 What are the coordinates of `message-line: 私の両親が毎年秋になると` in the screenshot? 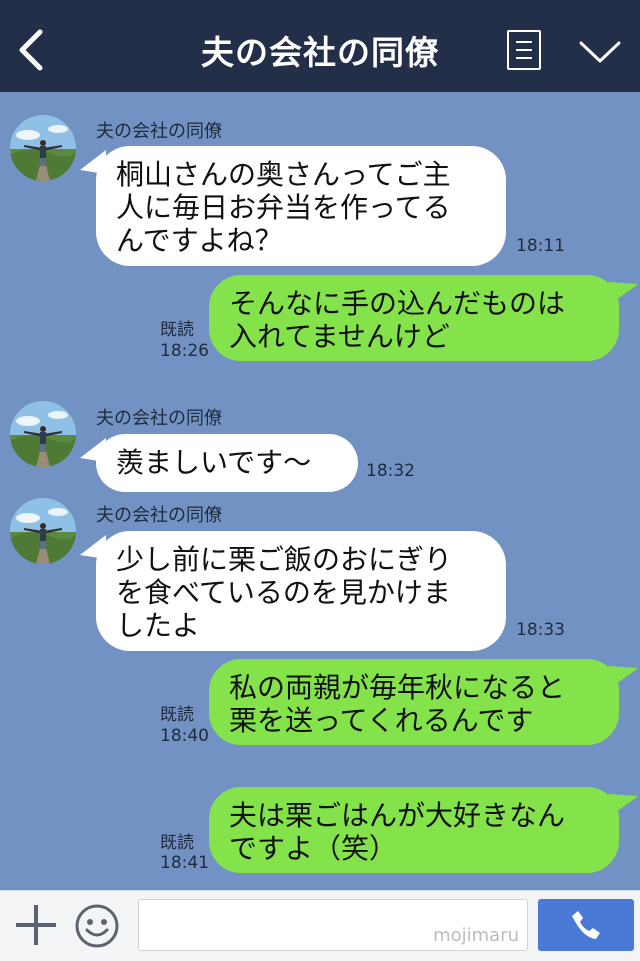 It's located at (397, 687).